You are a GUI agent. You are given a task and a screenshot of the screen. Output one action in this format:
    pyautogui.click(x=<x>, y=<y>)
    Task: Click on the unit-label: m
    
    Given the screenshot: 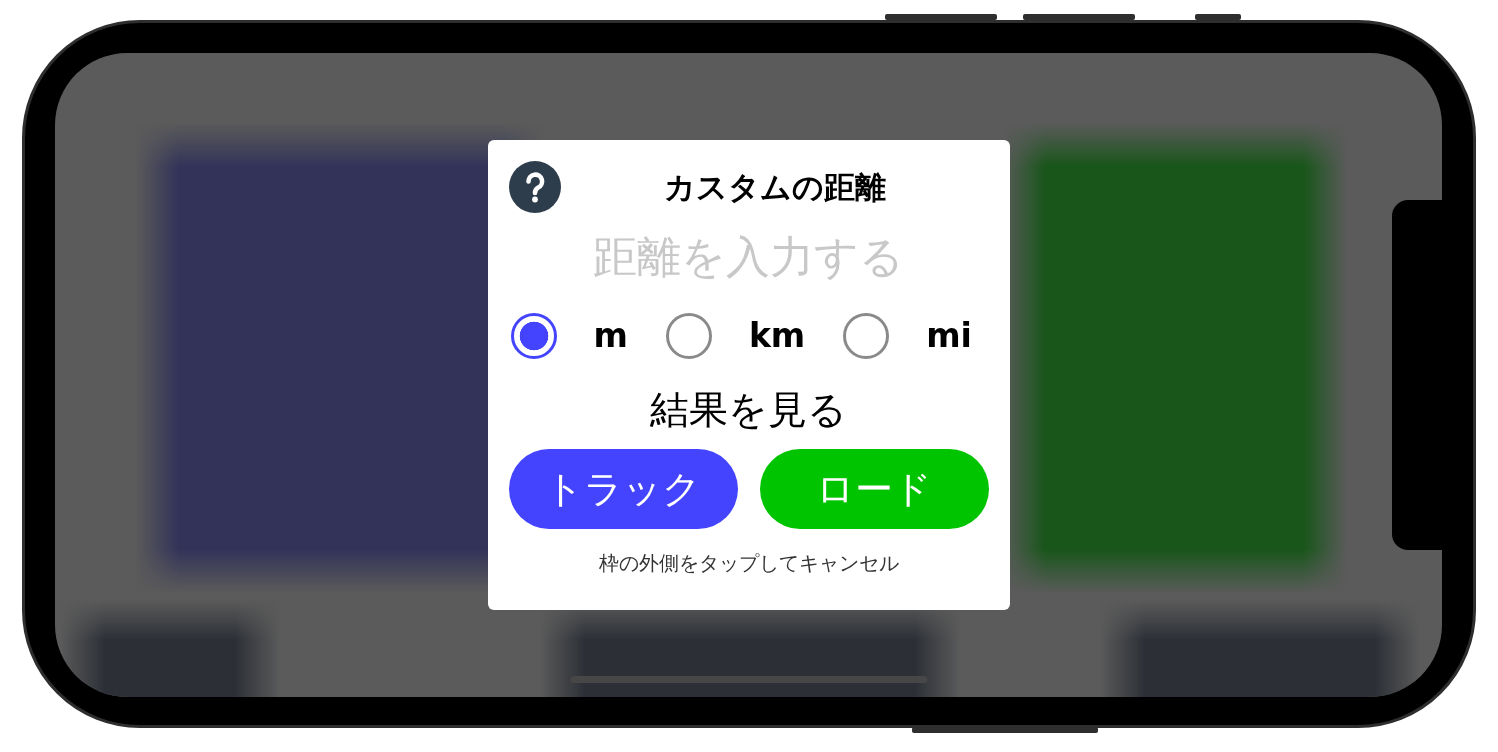 What is the action you would take?
    pyautogui.click(x=610, y=336)
    